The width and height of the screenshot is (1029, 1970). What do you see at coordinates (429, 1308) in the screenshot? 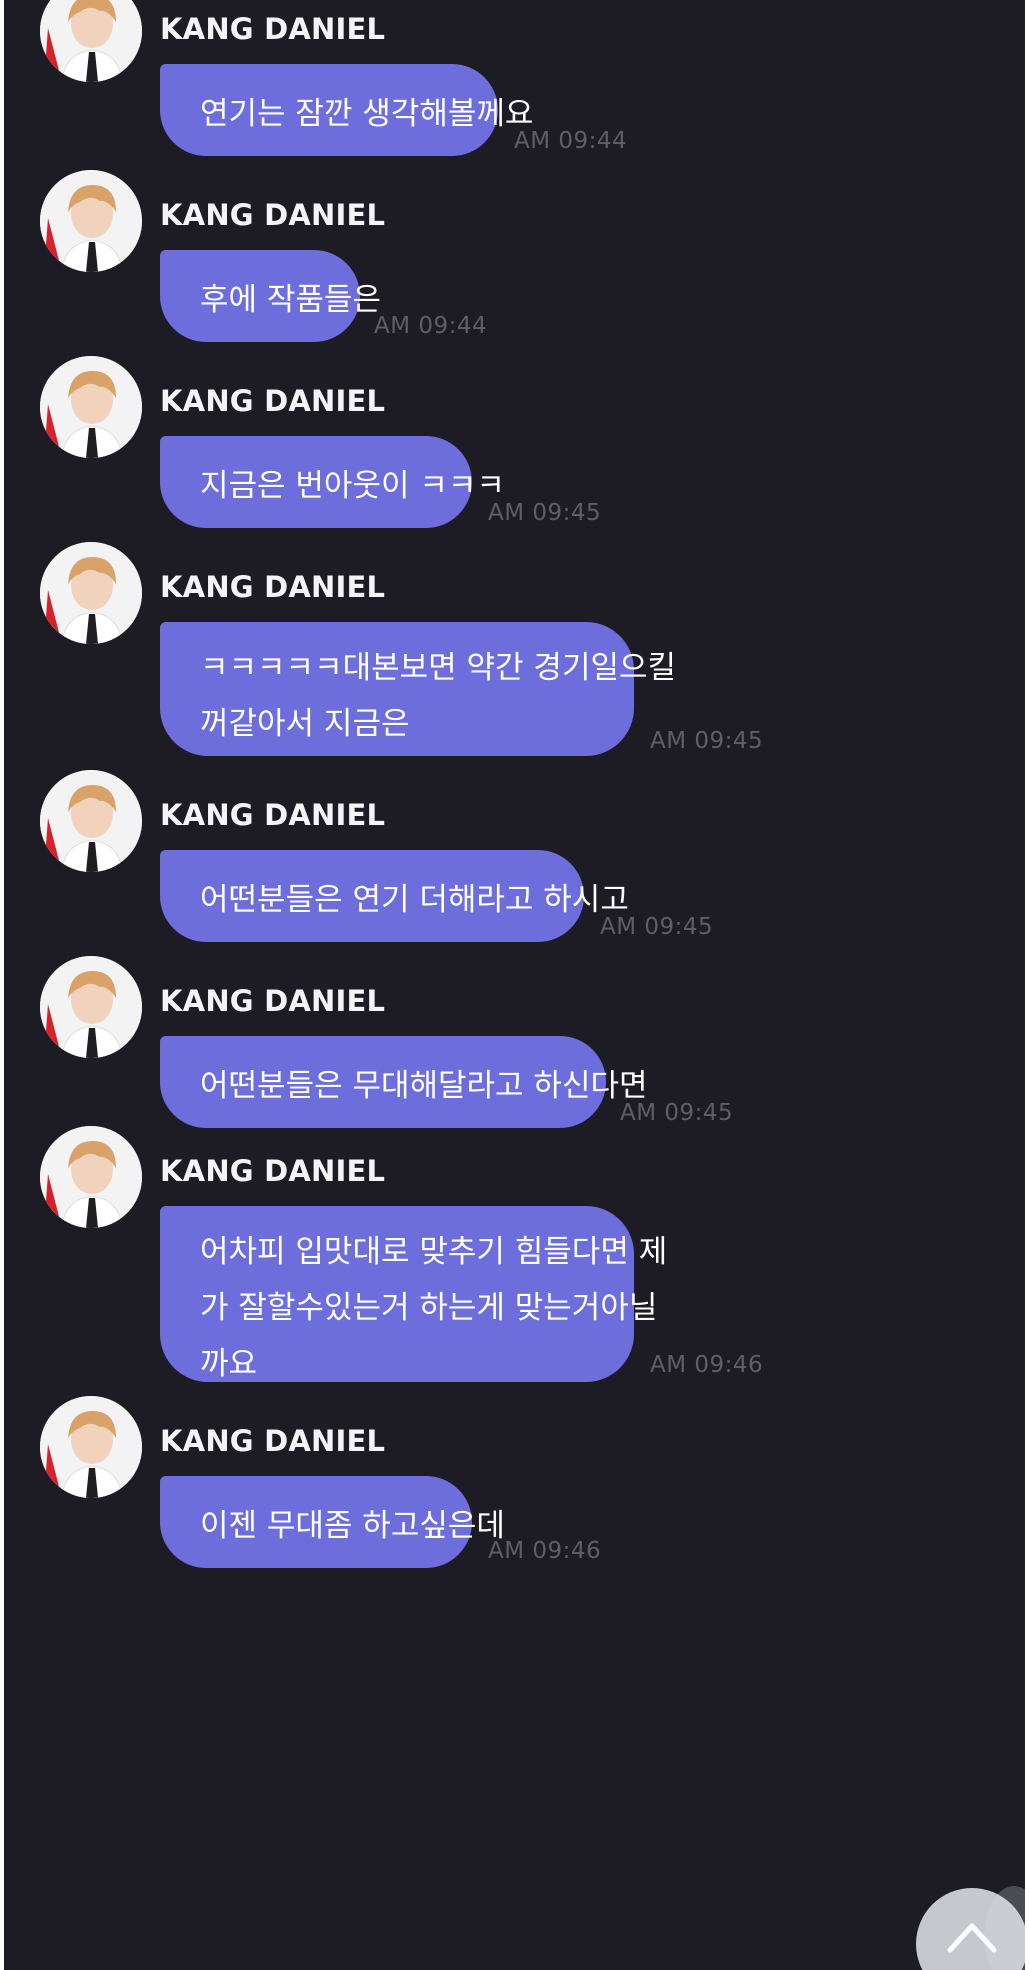
I see `message-text: 가 잘할수있는거 하는게 맞는거아닐` at bounding box center [429, 1308].